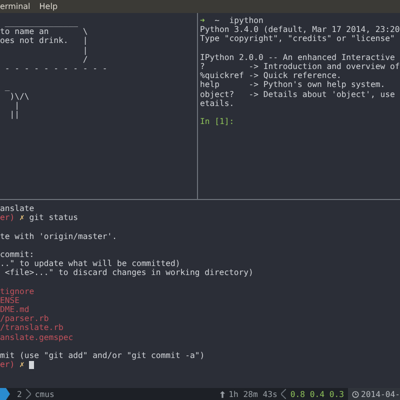 The height and width of the screenshot is (400, 400). What do you see at coordinates (297, 38) in the screenshot?
I see `terminal-text: Type "copyright", "credits" or "license"` at bounding box center [297, 38].